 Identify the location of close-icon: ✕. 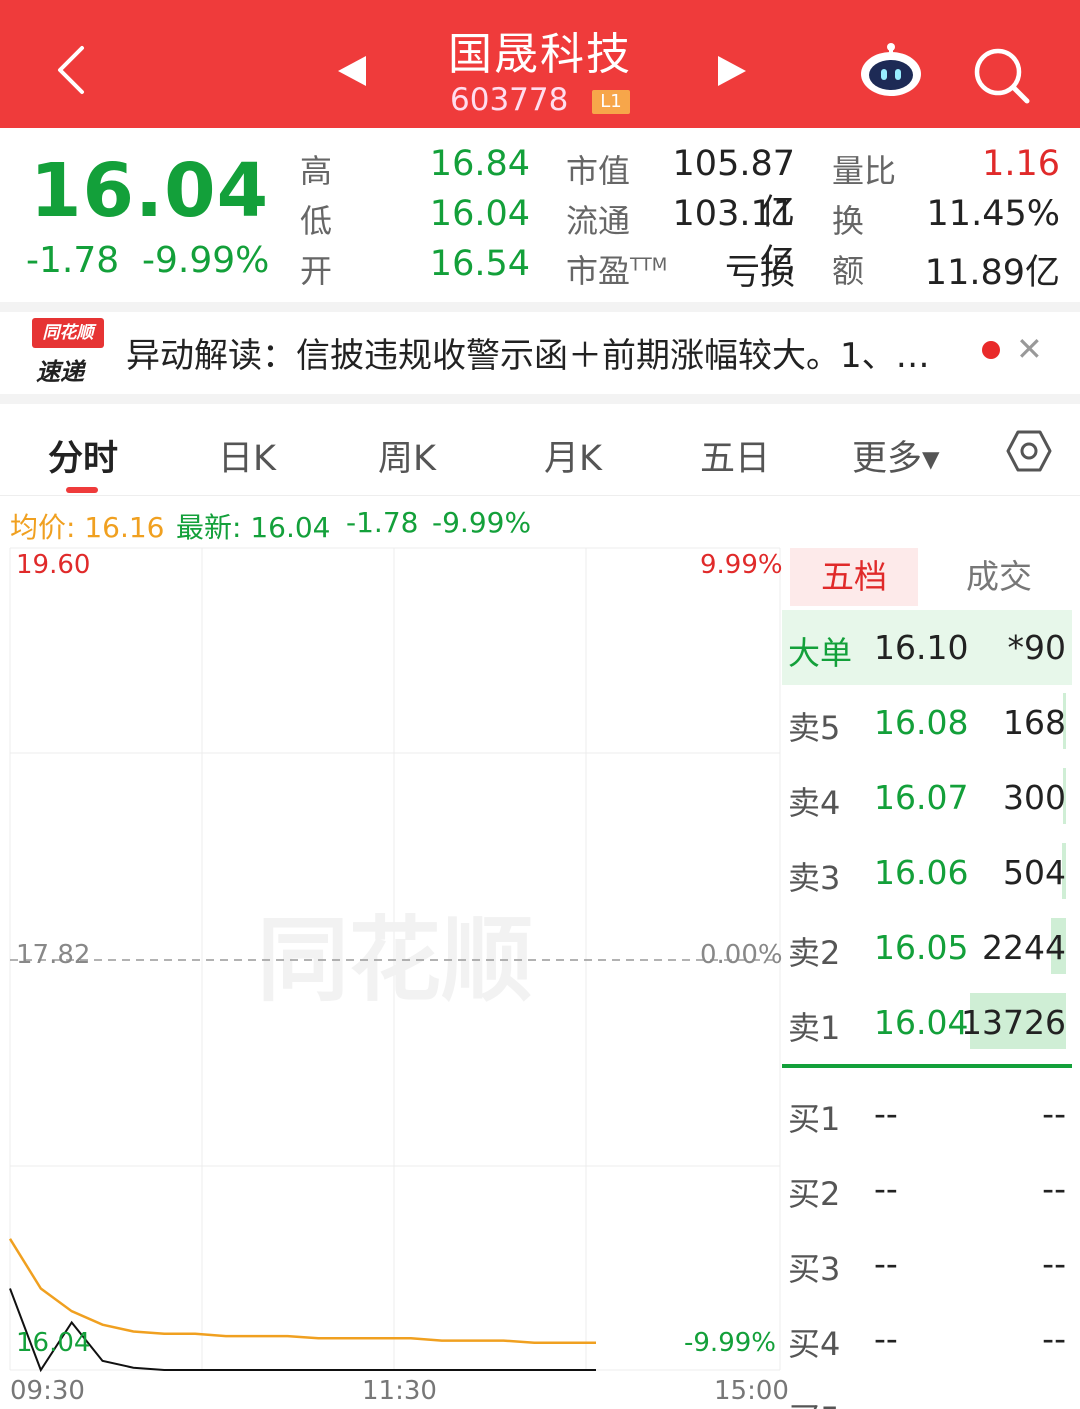
(1029, 349).